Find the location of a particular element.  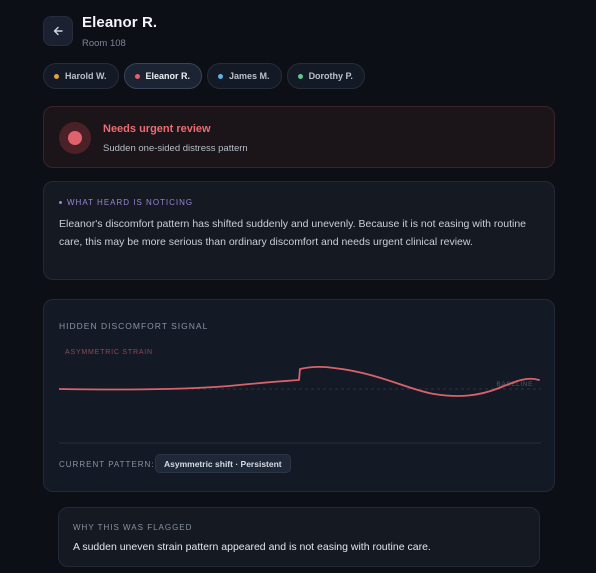

patient-tab-label: Dorothy P. is located at coordinates (330, 76).